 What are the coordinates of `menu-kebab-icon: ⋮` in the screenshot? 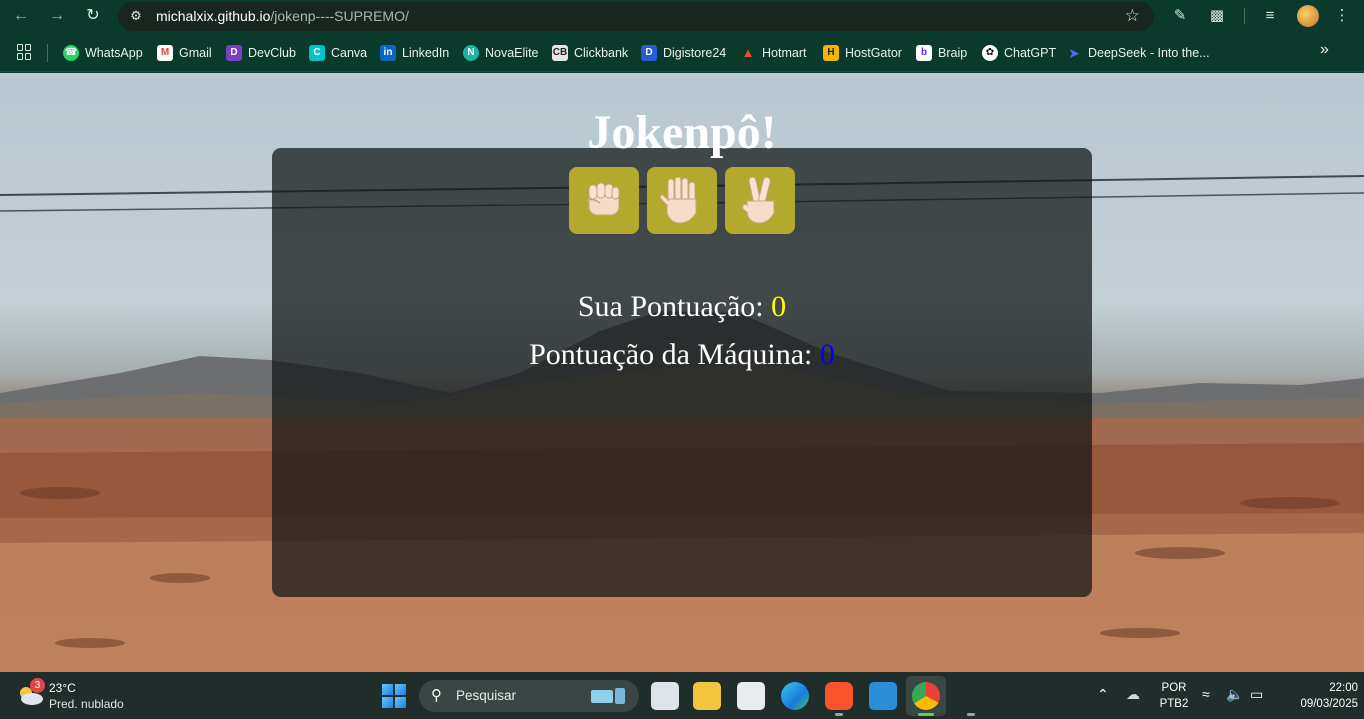 It's located at (1342, 16).